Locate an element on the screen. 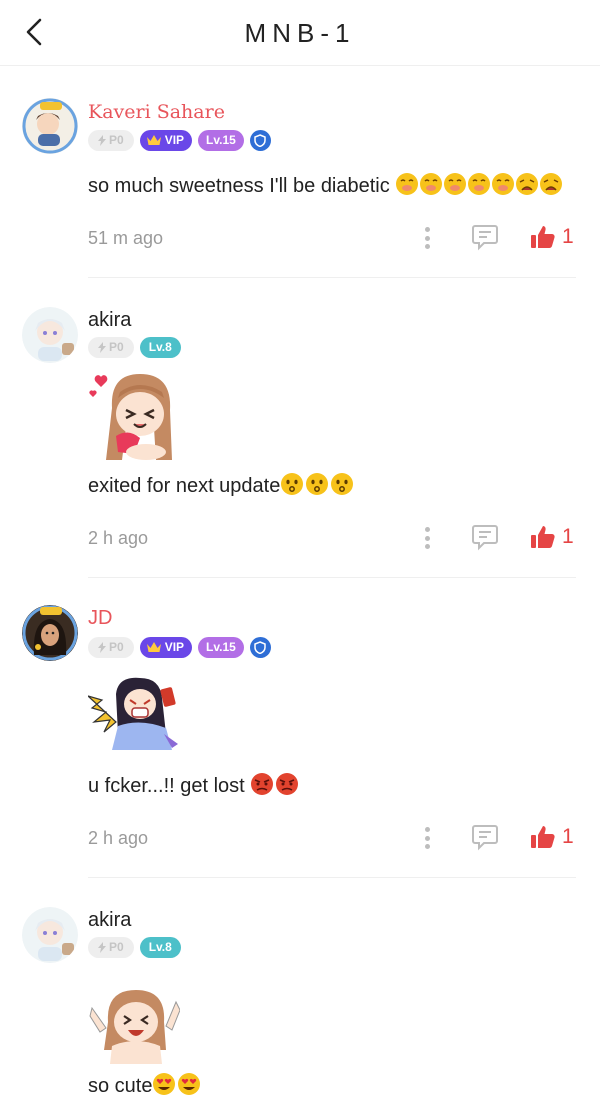 Image resolution: width=600 pixels, height=1116 pixels. page-title: MNB-1 is located at coordinates (300, 33).